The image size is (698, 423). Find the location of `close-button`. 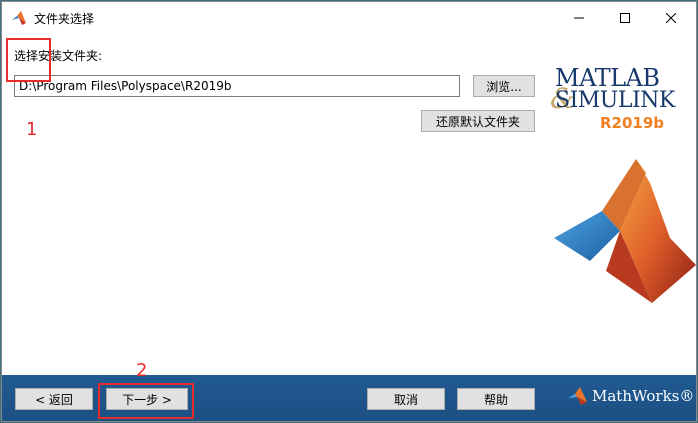

close-button is located at coordinates (671, 17).